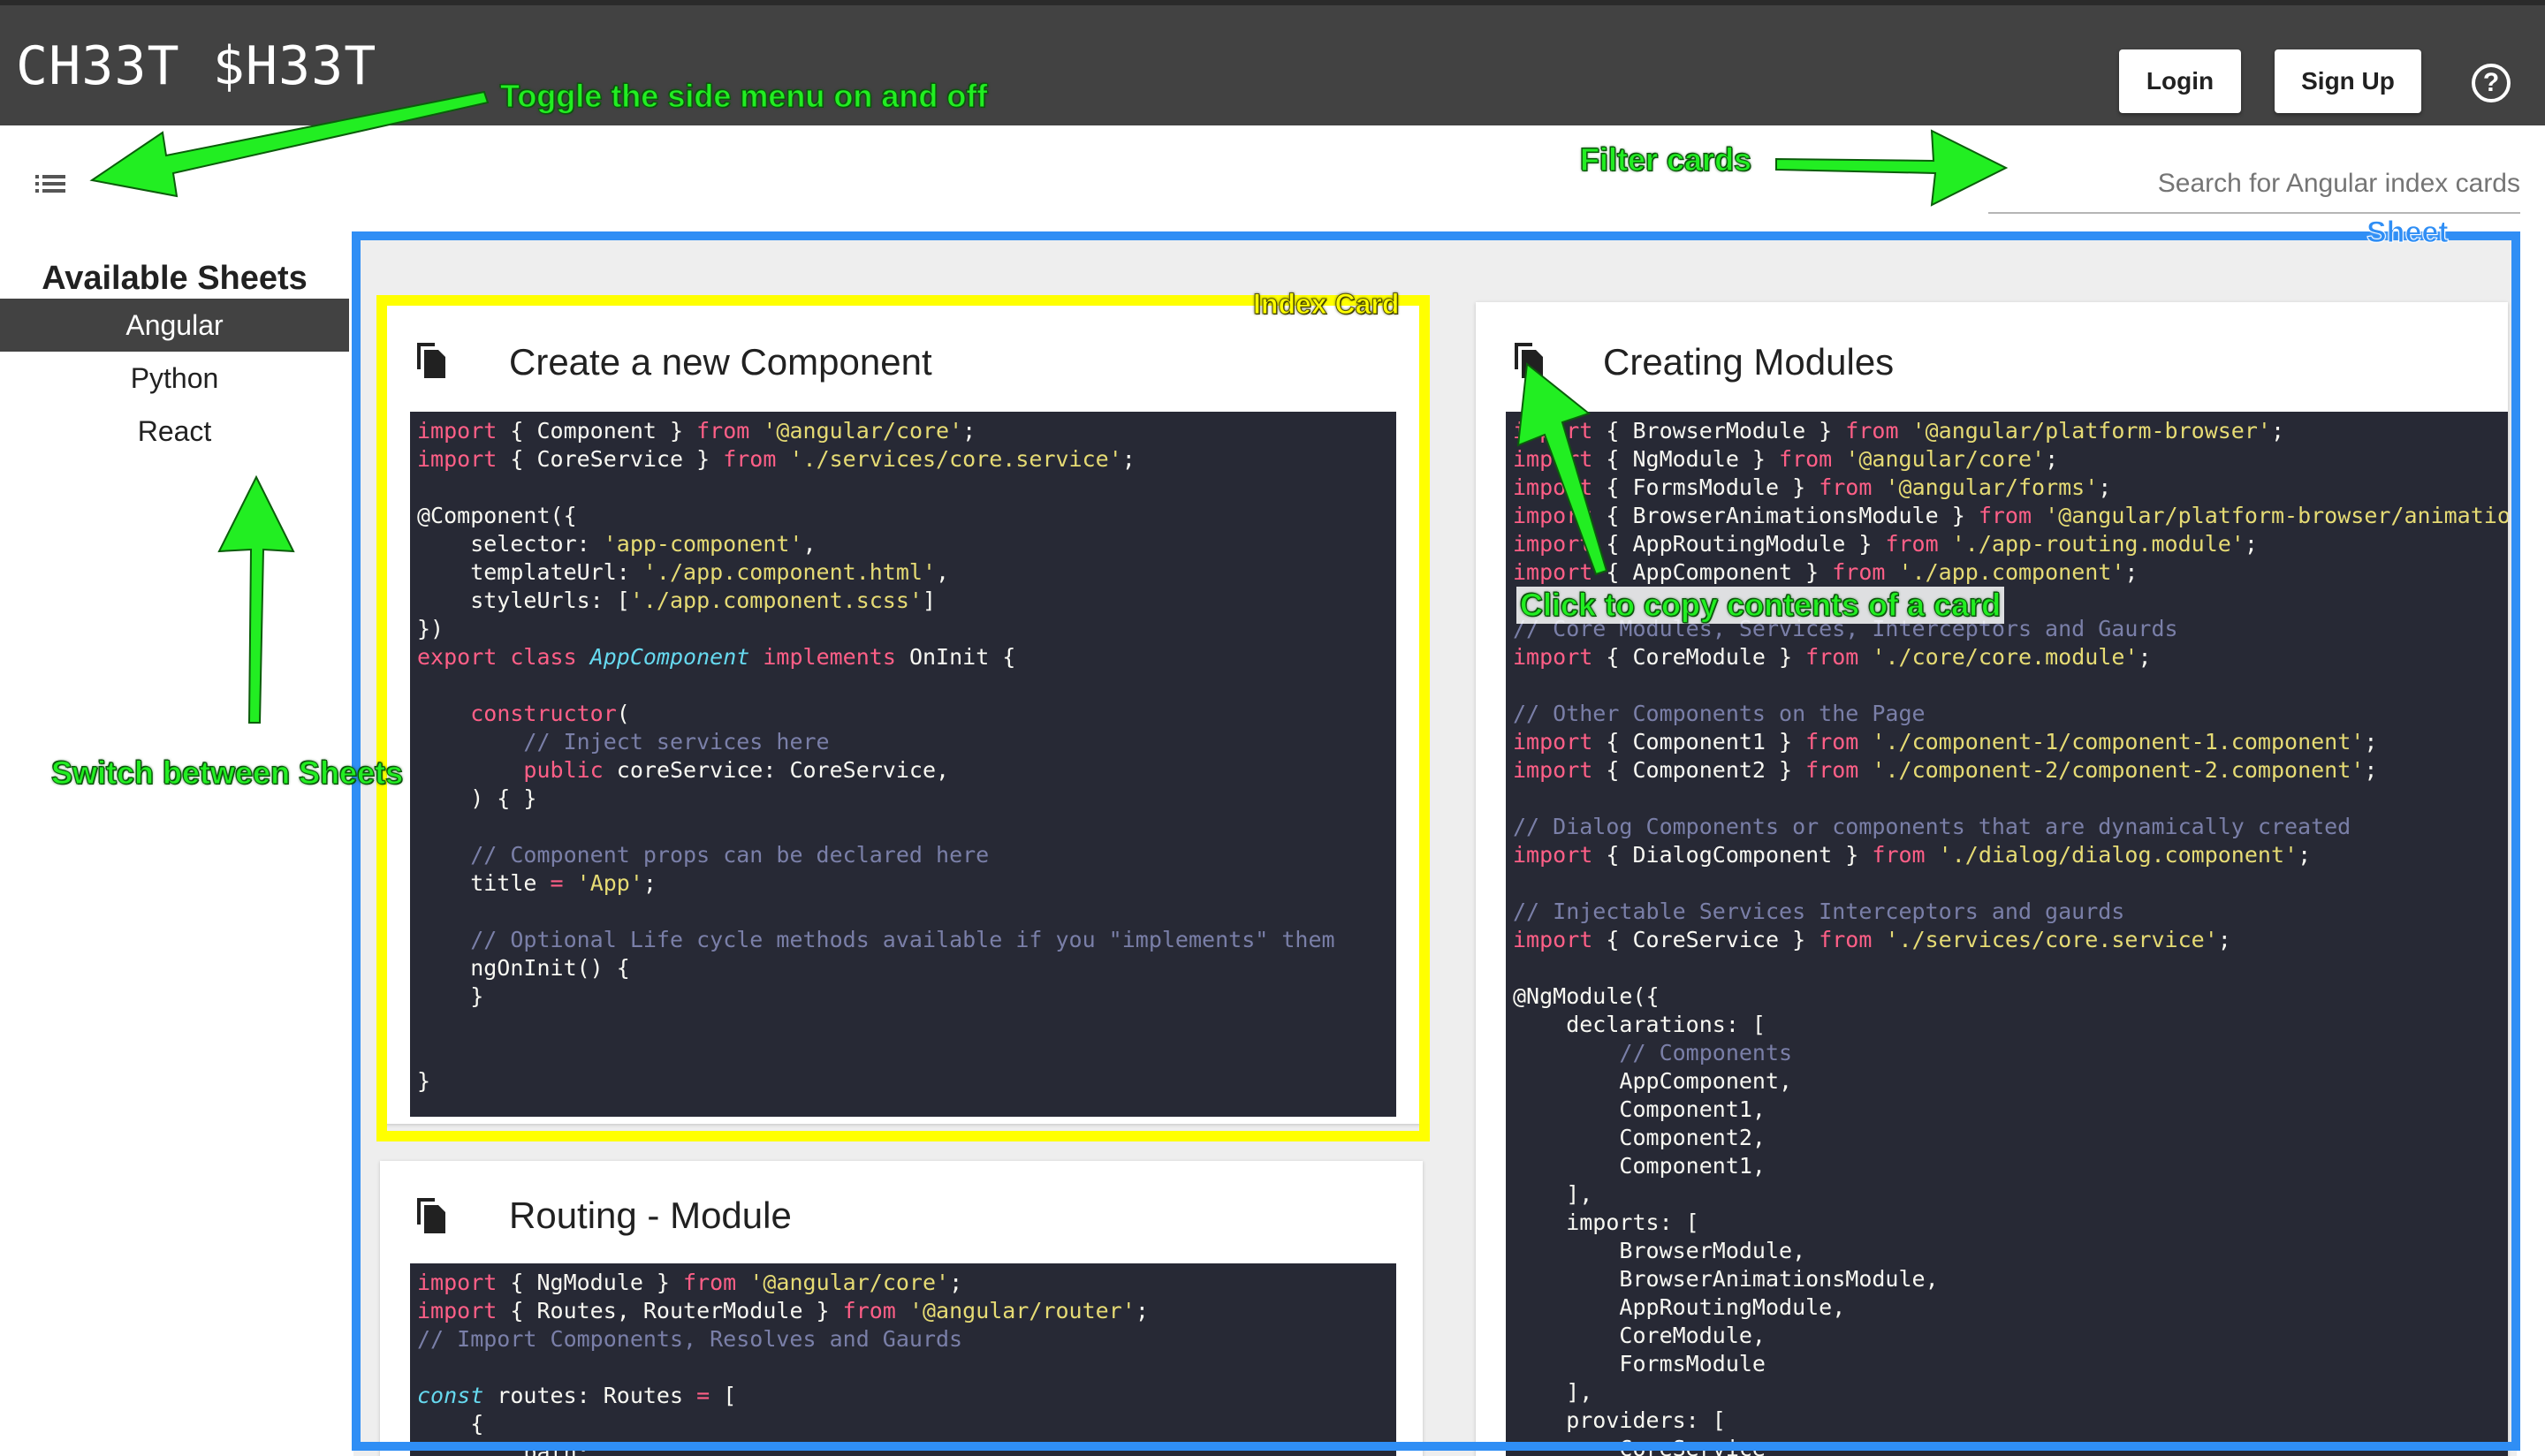 This screenshot has height=1456, width=2545. I want to click on annotation-copy-card: Click to copy contents of a card, so click(1760, 605).